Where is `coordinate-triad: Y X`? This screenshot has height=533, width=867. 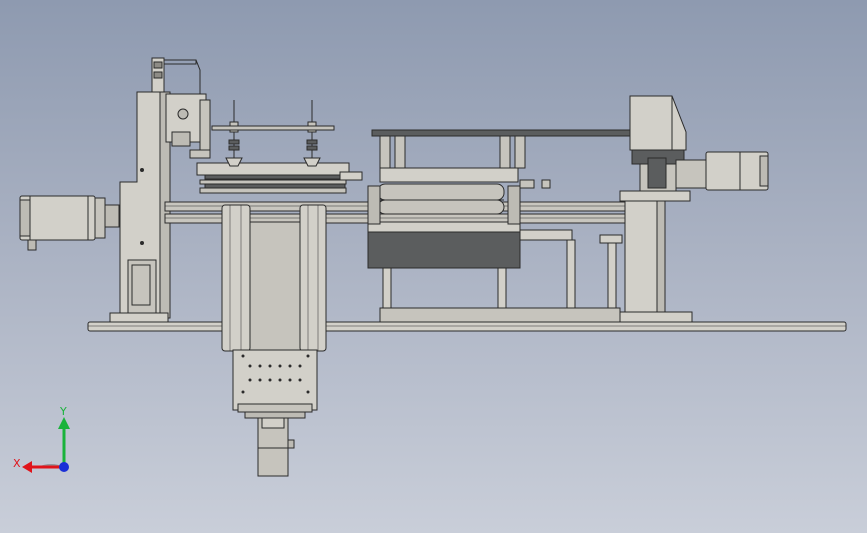
coordinate-triad: Y X is located at coordinates (41, 439).